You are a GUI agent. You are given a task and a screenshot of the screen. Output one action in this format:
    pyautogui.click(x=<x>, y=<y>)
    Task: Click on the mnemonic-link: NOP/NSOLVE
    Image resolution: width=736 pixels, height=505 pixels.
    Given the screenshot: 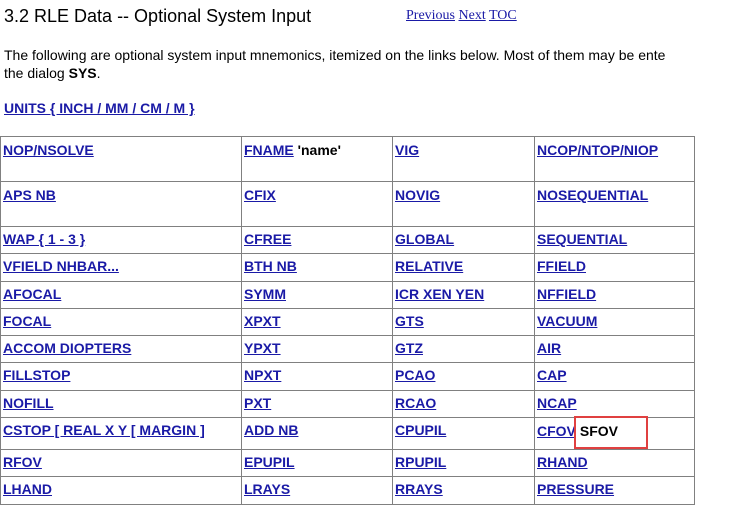 What is the action you would take?
    pyautogui.click(x=48, y=150)
    